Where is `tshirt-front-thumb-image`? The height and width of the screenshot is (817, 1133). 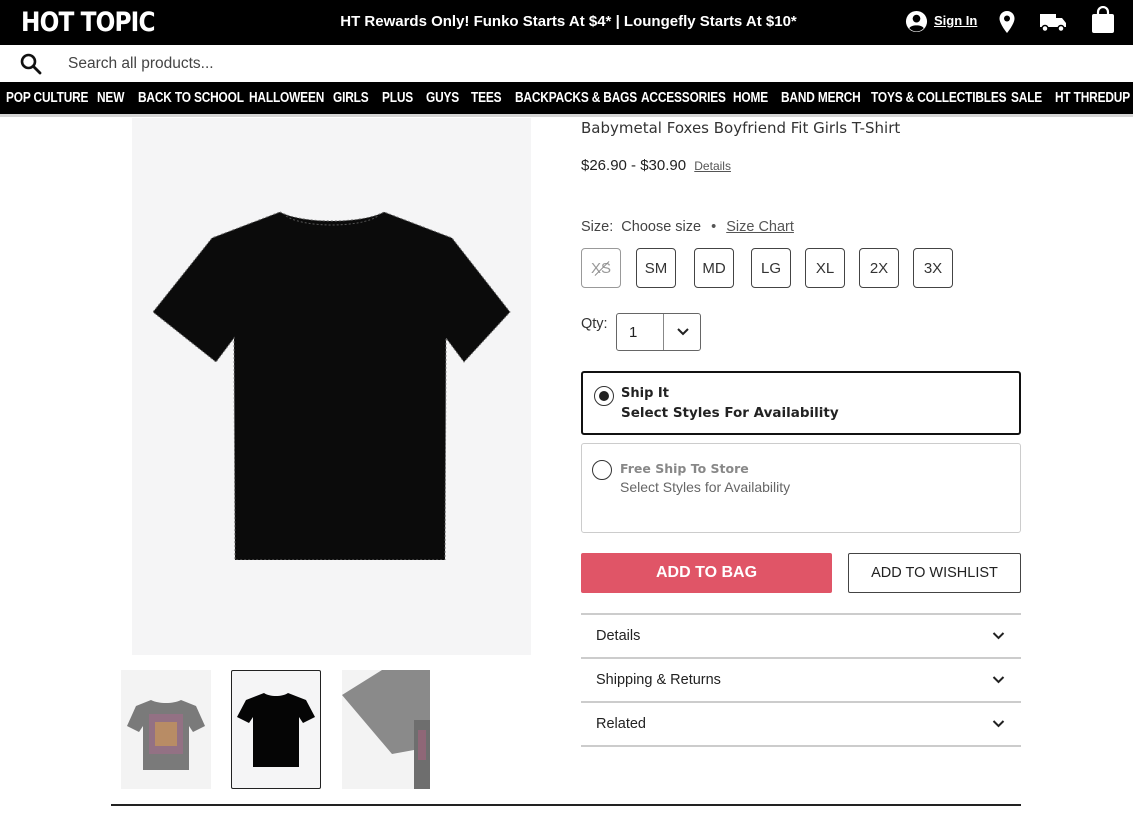
tshirt-front-thumb-image is located at coordinates (166, 735).